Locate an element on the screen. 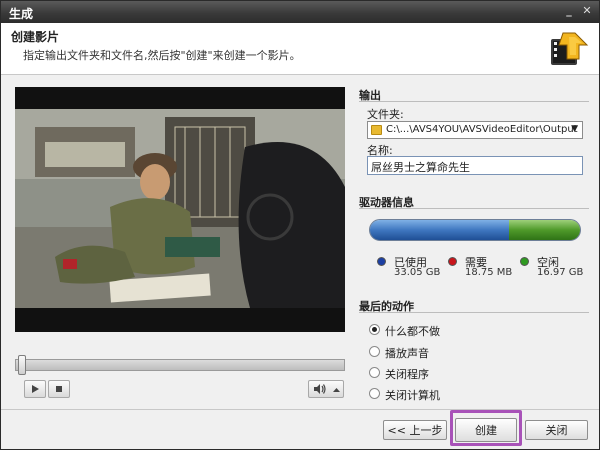  page-subtitle: 指定输出文件夹和文件名,然后按"创建"来创建一个影片。 is located at coordinates (162, 55).